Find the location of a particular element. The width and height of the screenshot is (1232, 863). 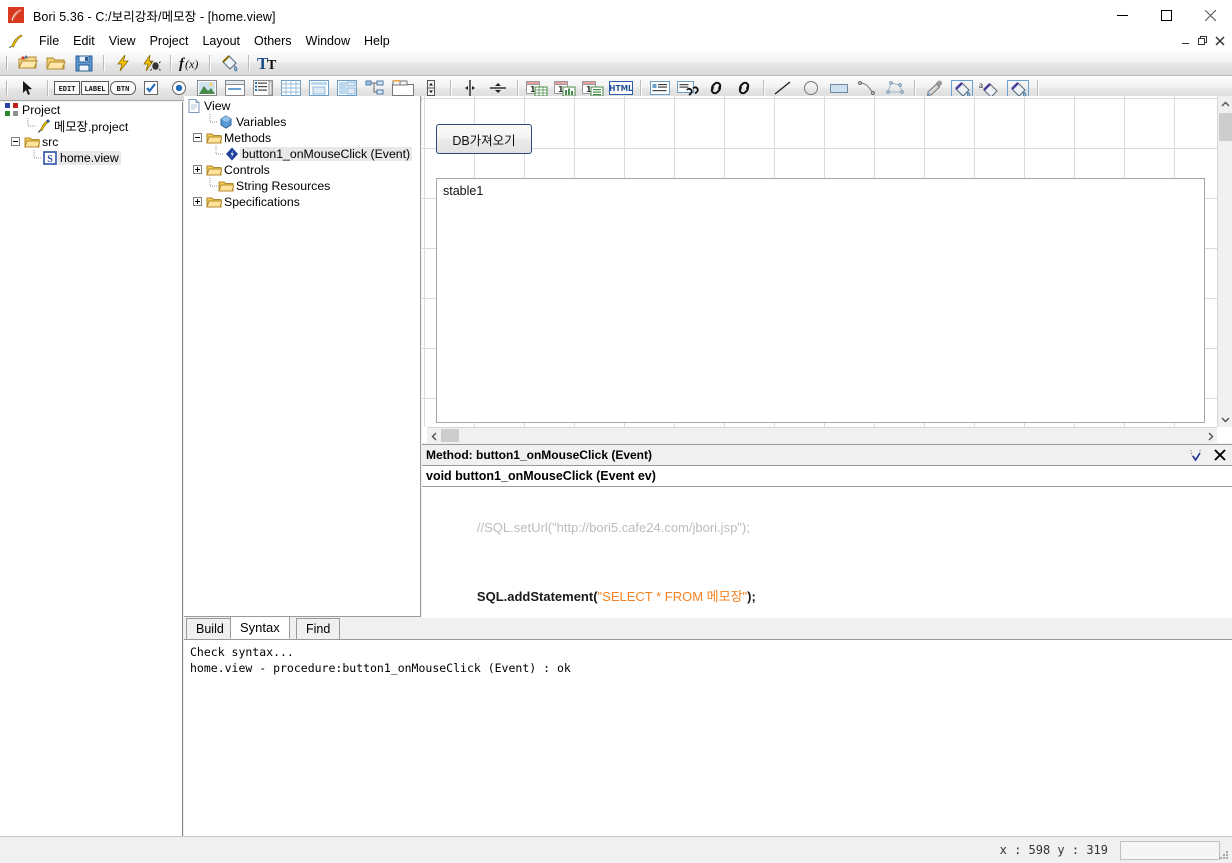

svg-text: T is located at coordinates (272, 65).